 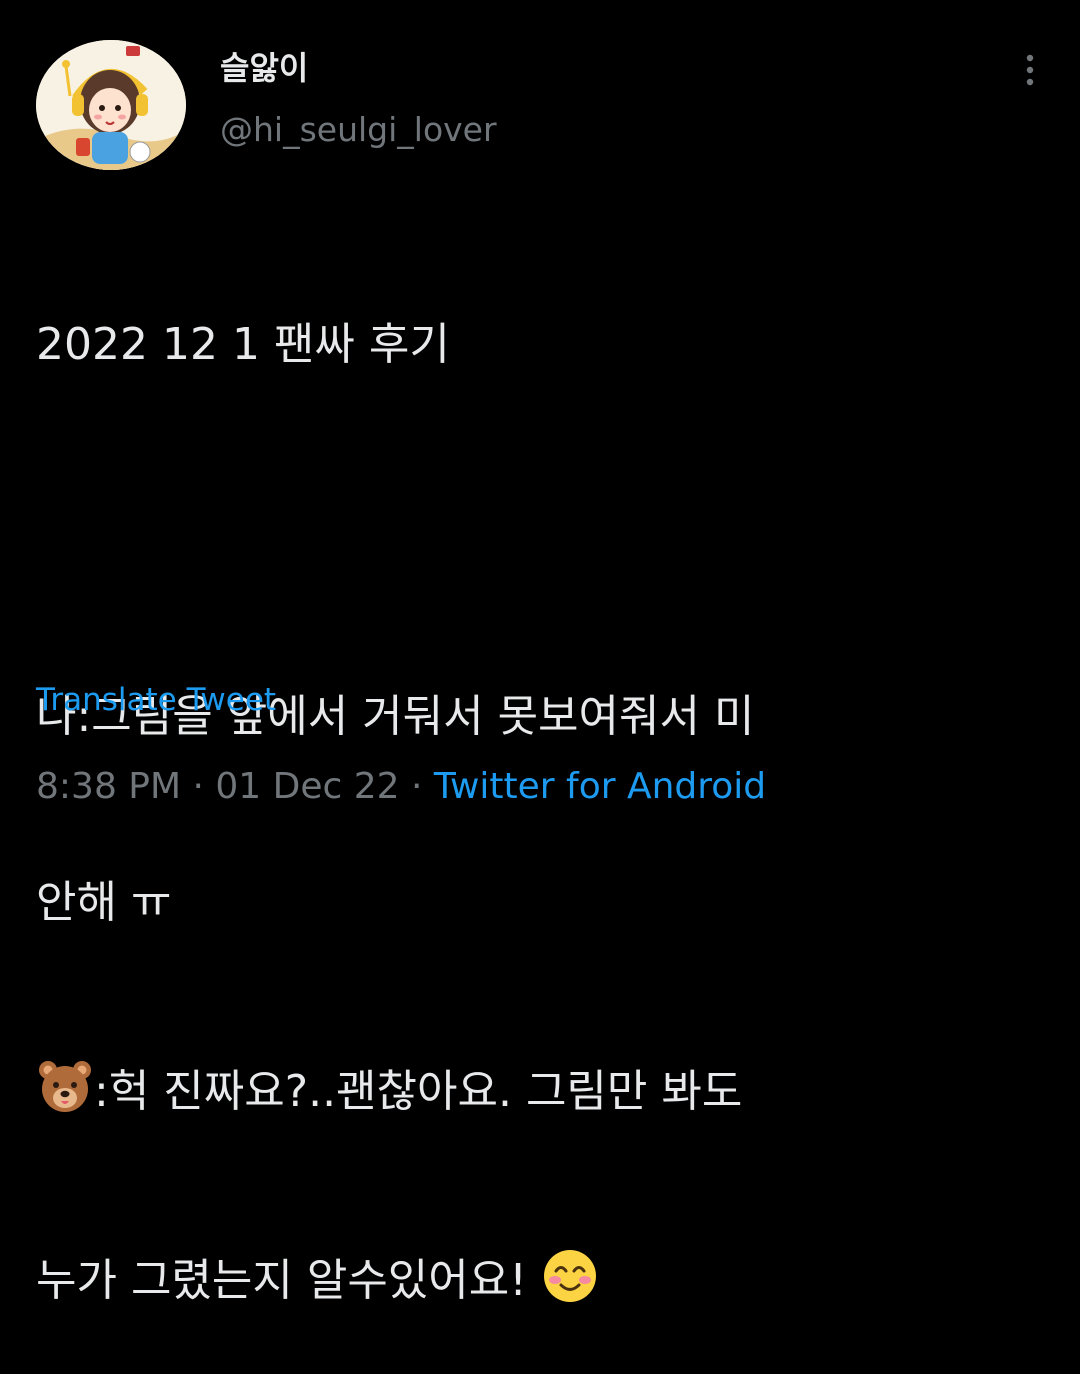 What do you see at coordinates (307, 786) in the screenshot?
I see `tweet-date: 01 Dec 22` at bounding box center [307, 786].